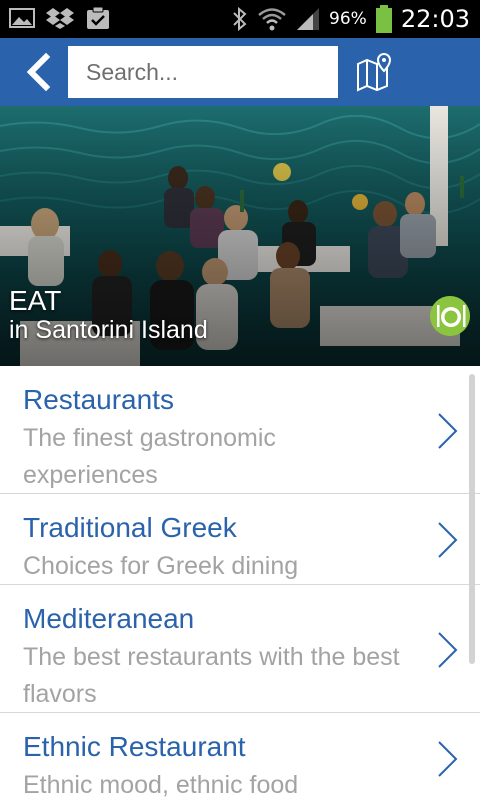 The width and height of the screenshot is (480, 800). Describe the element at coordinates (161, 566) in the screenshot. I see `item-description: Choices for Greek dining` at that location.